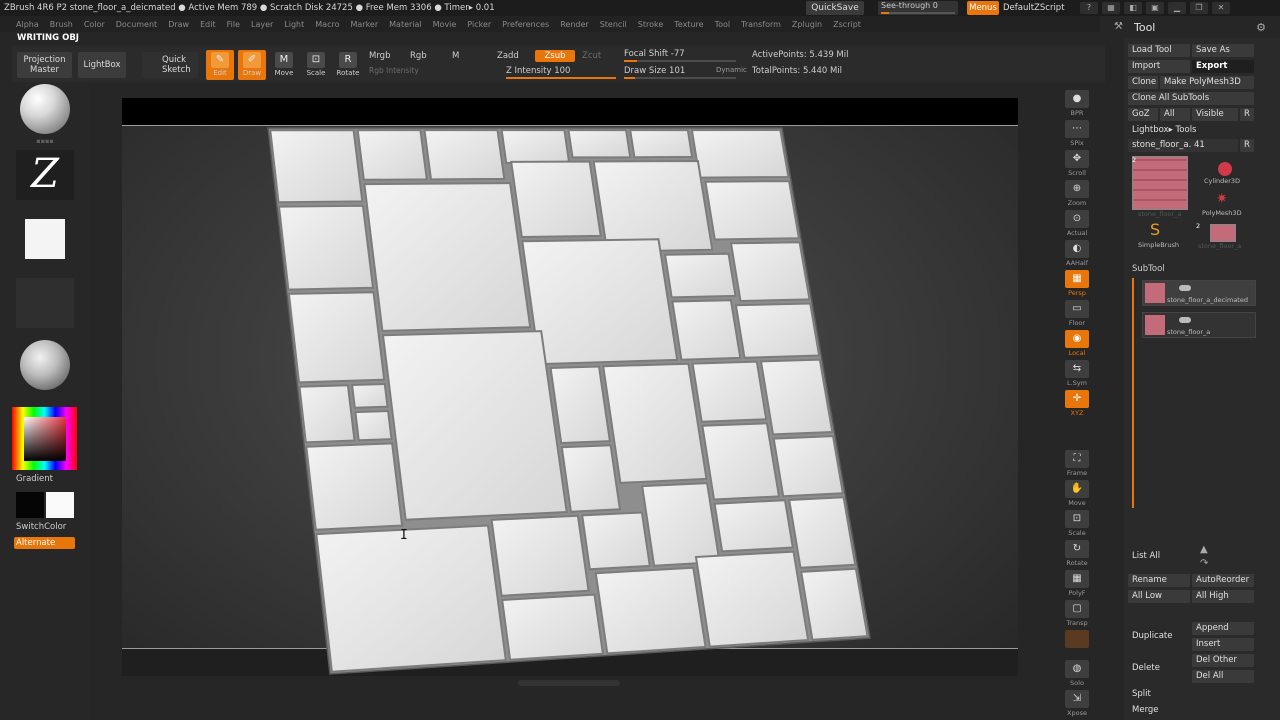  What do you see at coordinates (1077, 343) in the screenshot?
I see `shelf-local-button: ◉ Local` at bounding box center [1077, 343].